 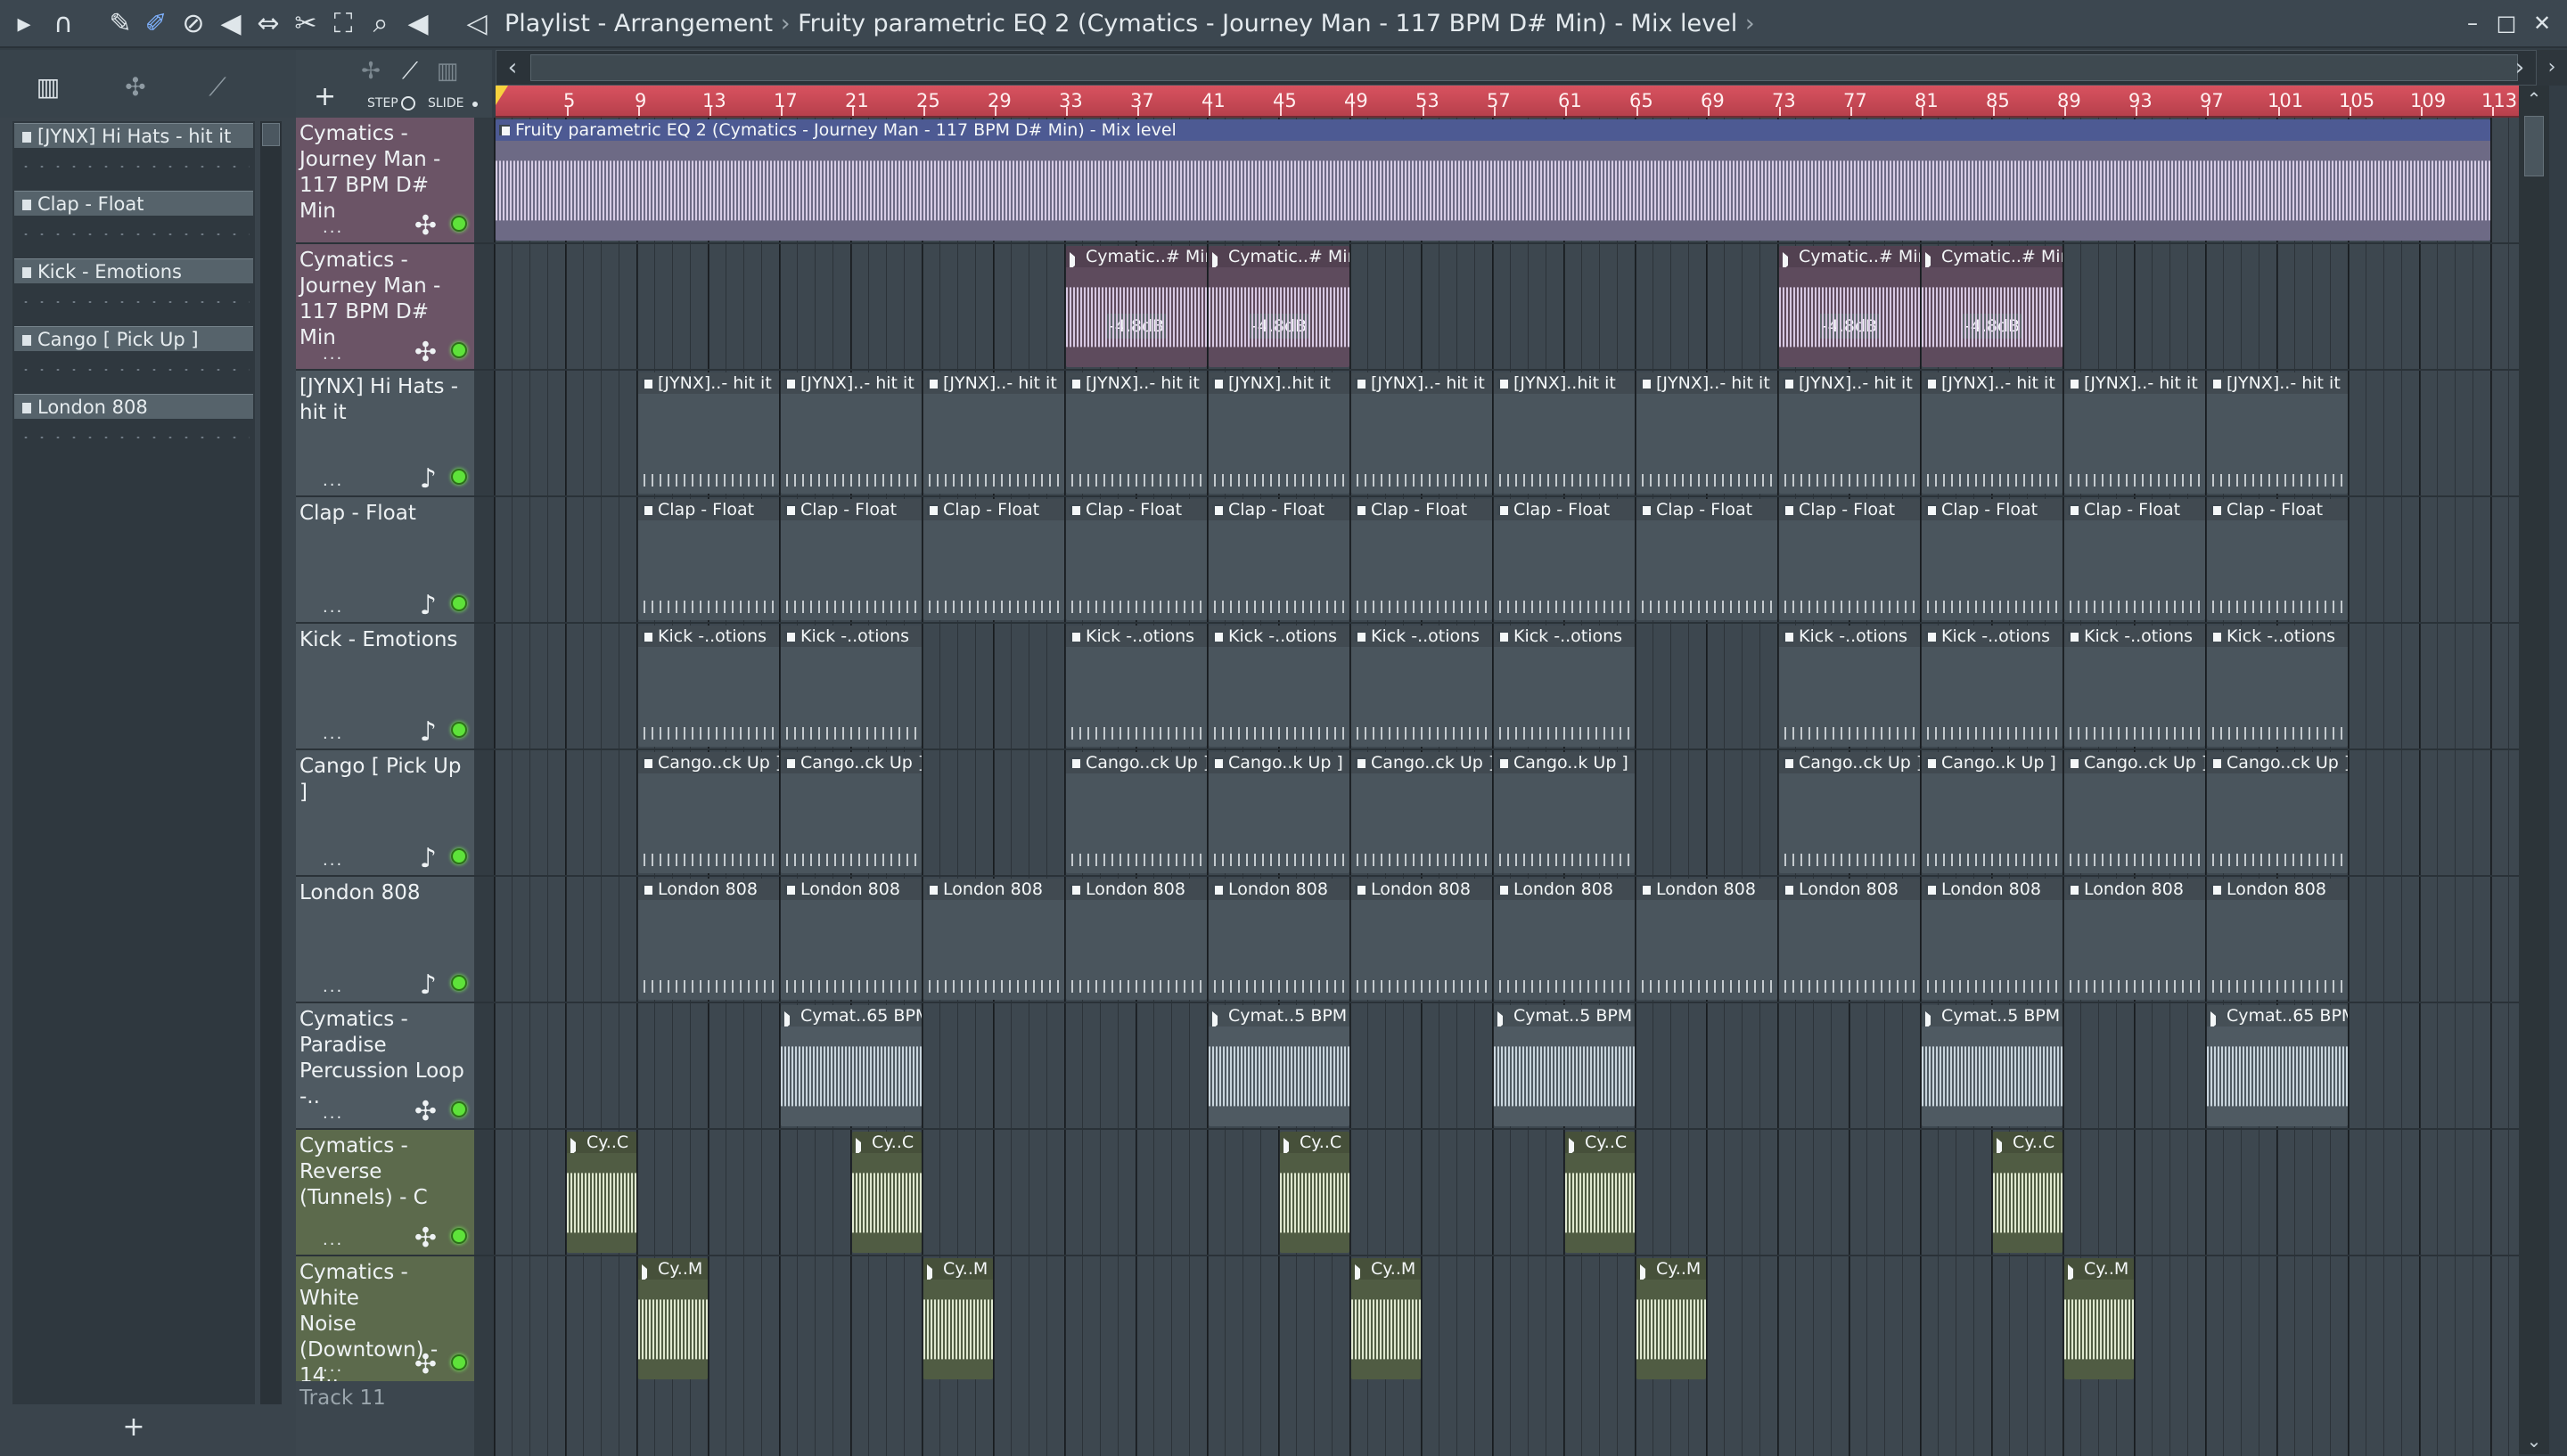 What do you see at coordinates (385, 813) in the screenshot?
I see `track-header: Cango [ Pick Up ]... ♪` at bounding box center [385, 813].